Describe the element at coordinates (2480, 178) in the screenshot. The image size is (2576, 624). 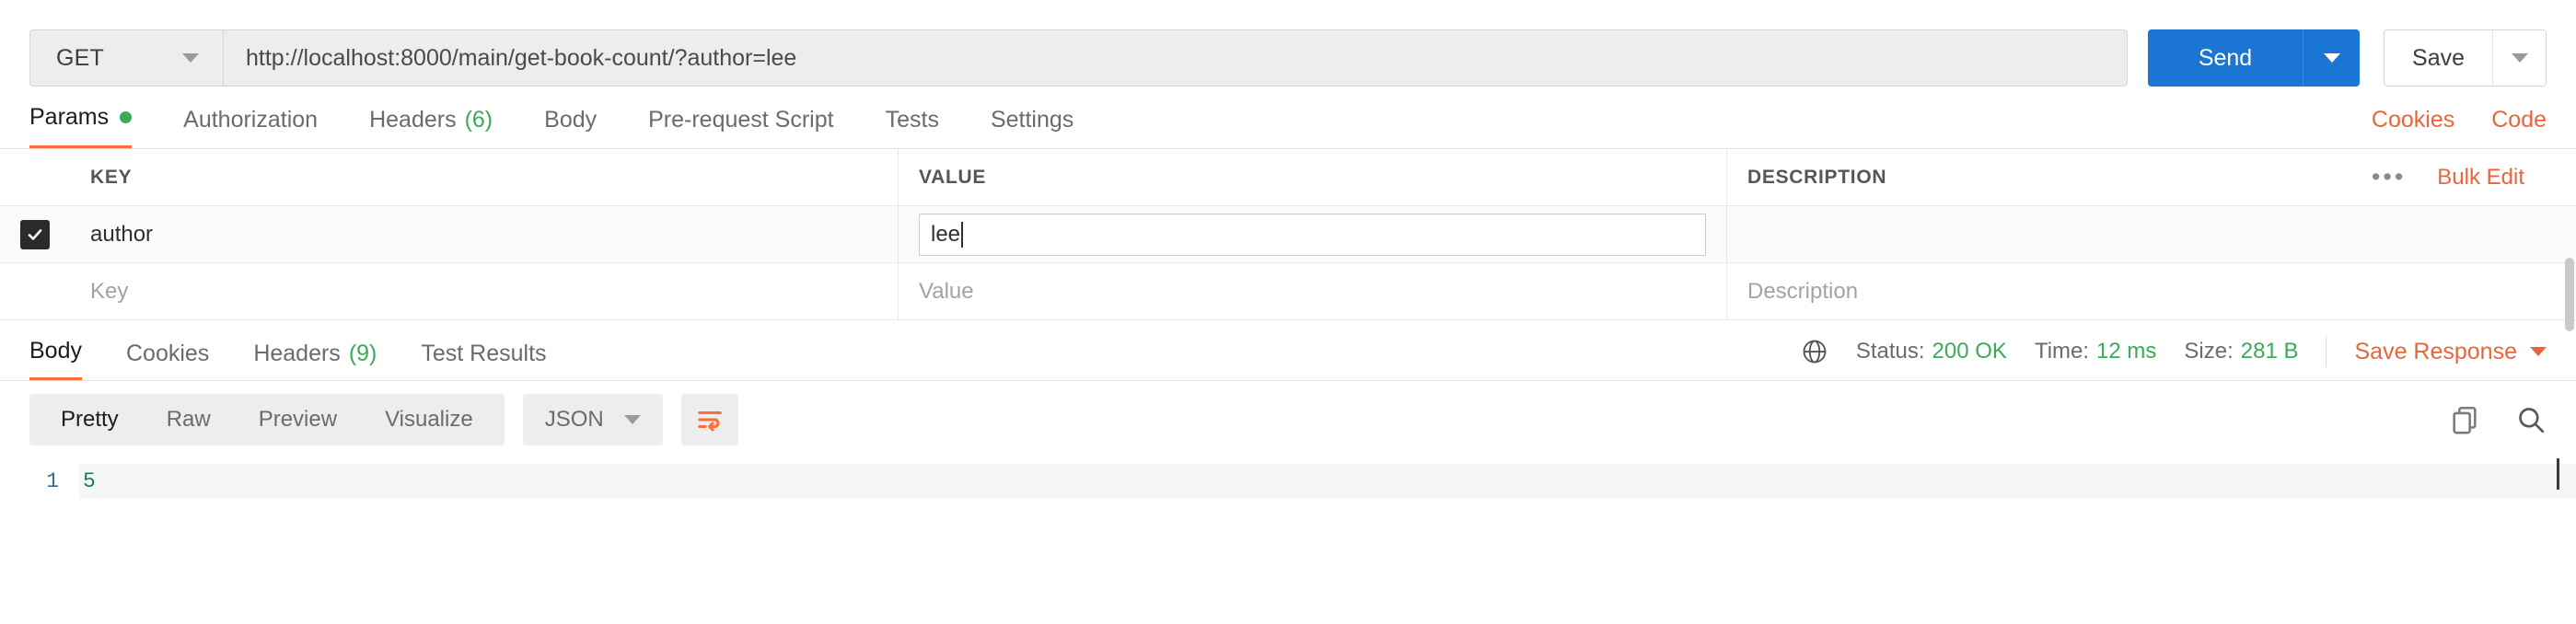
I see `bulk-edit-button: Bulk Edit` at that location.